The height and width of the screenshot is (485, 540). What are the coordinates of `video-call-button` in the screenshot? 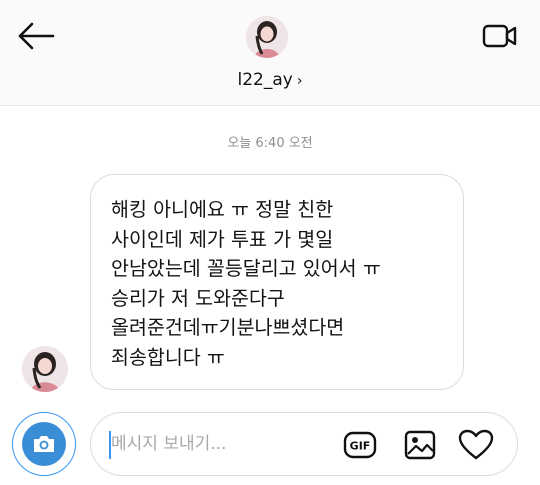 It's located at (500, 36).